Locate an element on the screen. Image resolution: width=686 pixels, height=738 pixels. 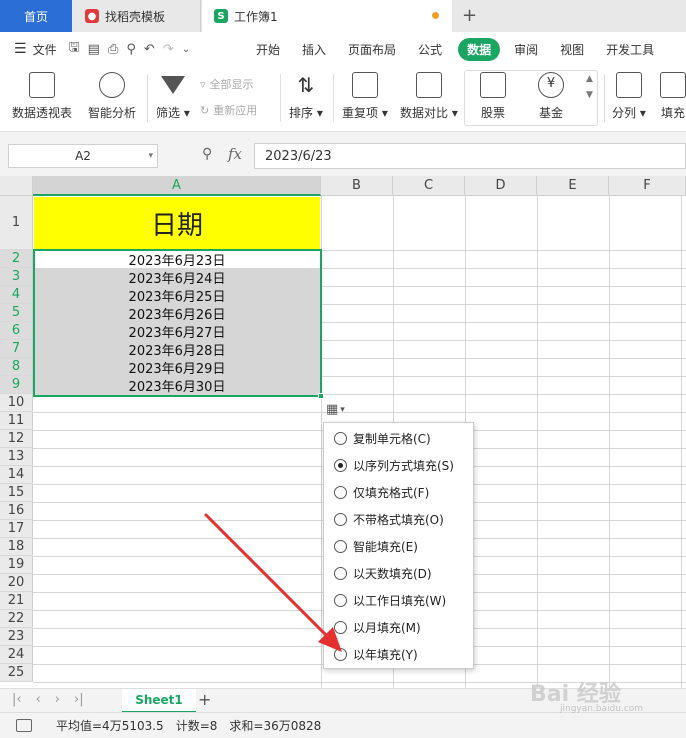
row-header-19: 19 is located at coordinates (16, 565).